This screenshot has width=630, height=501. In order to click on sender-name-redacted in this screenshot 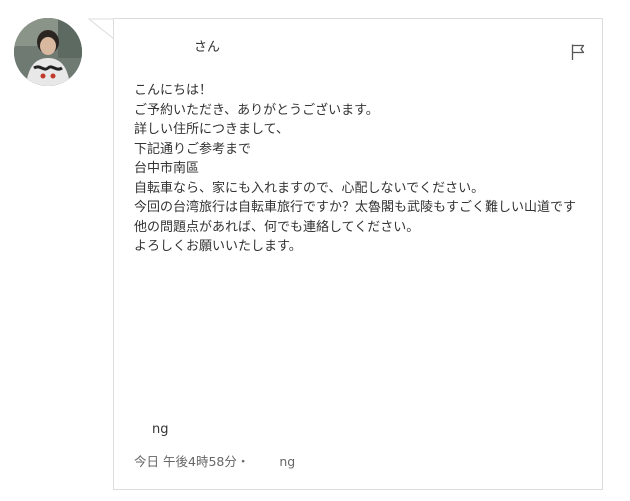, I will do `click(165, 48)`.